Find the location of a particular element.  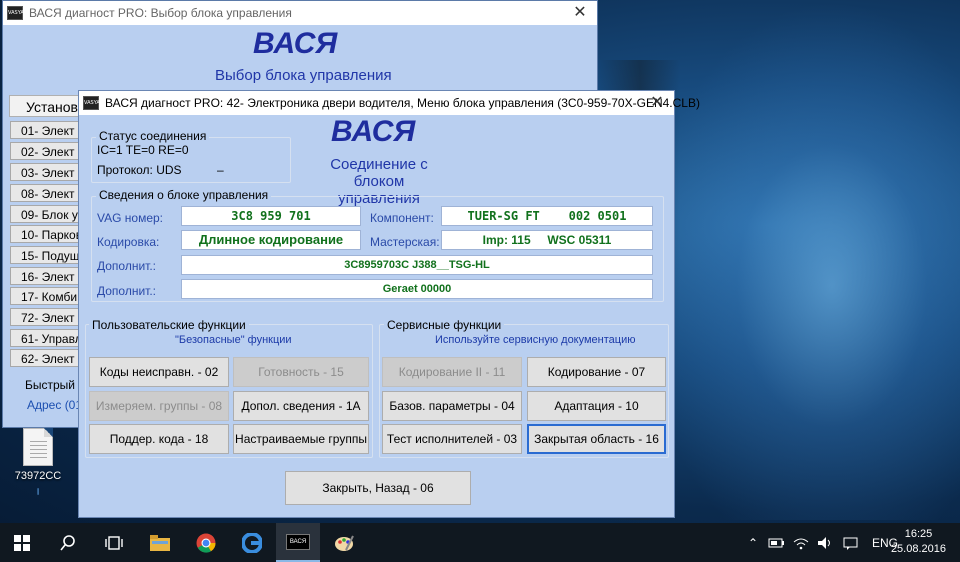

control-unit-list-item: 09- Блок у is located at coordinates (47, 214).